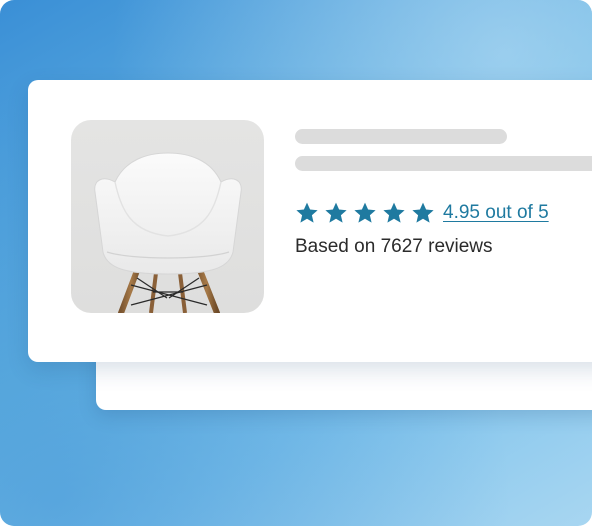 Image resolution: width=592 pixels, height=526 pixels. I want to click on review-count-text: Based on 7627 reviews, so click(394, 246).